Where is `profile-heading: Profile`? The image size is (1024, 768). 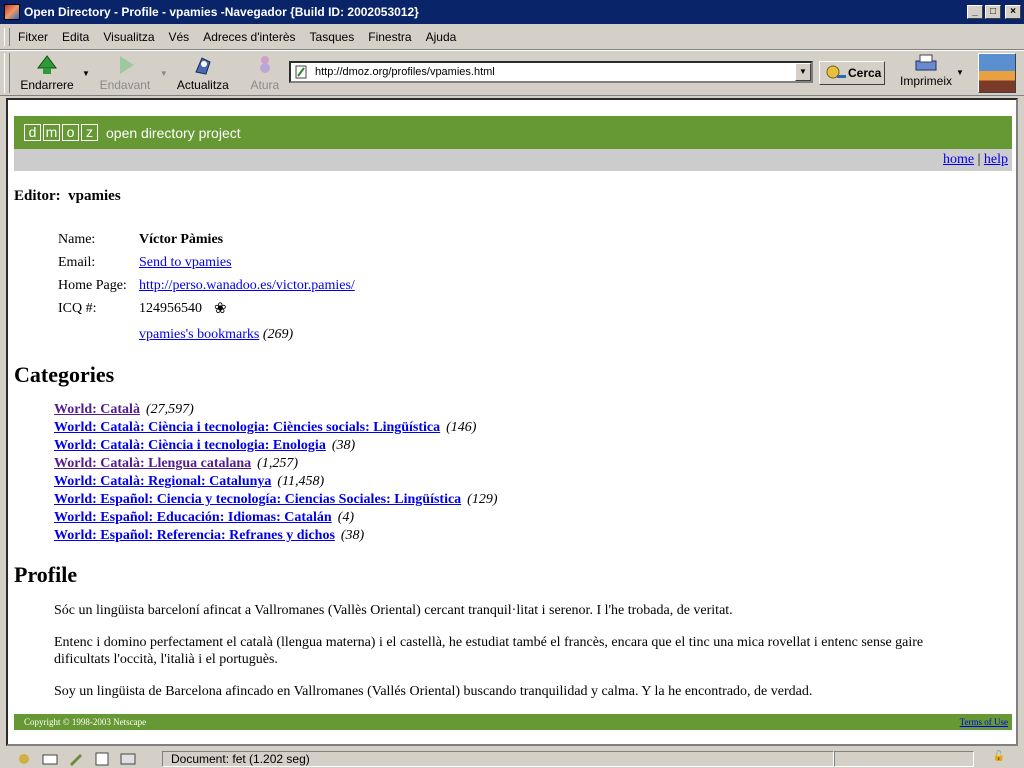 profile-heading: Profile is located at coordinates (46, 574).